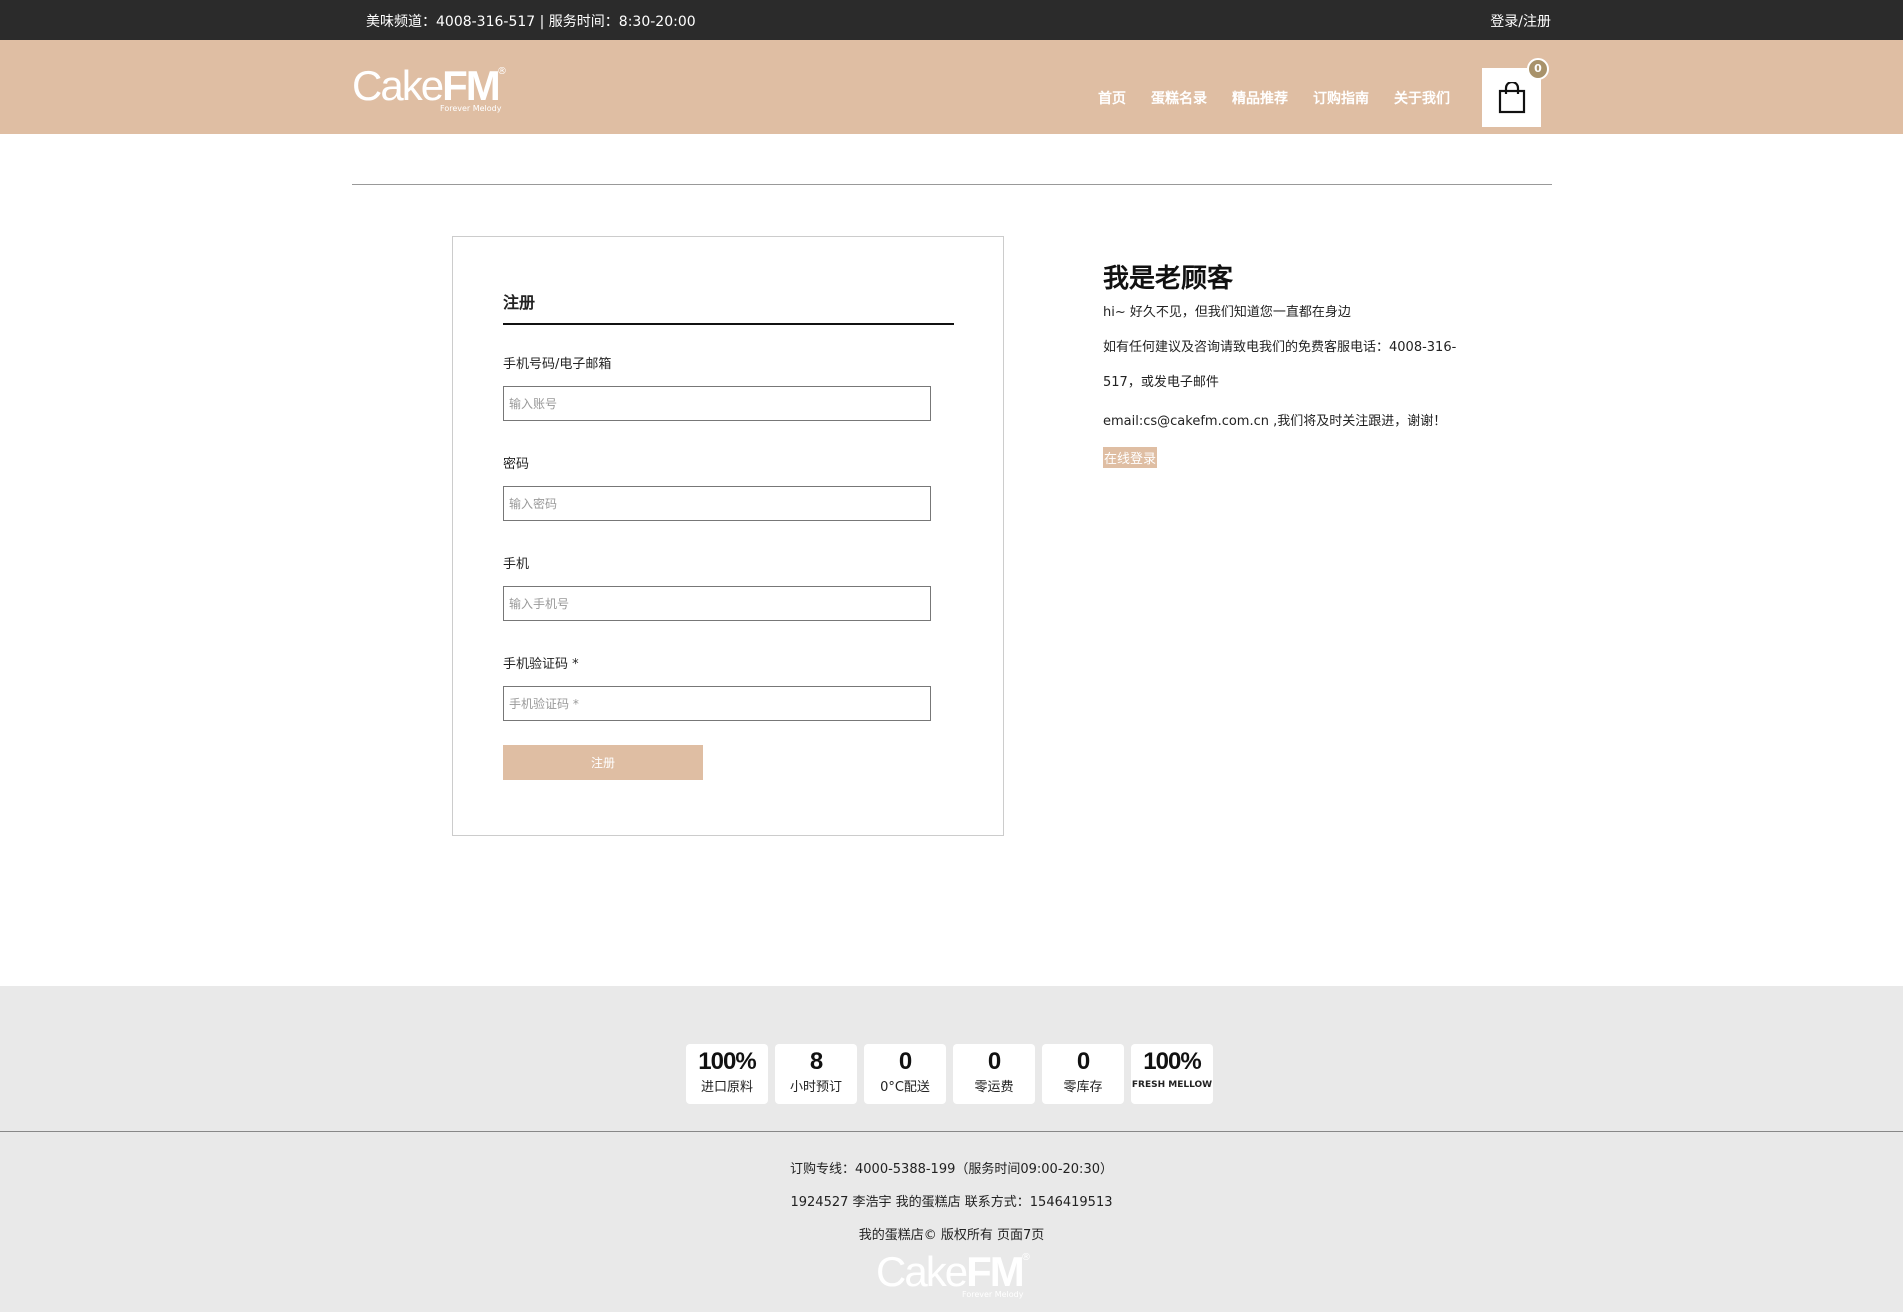  Describe the element at coordinates (717, 503) in the screenshot. I see `password-input` at that location.